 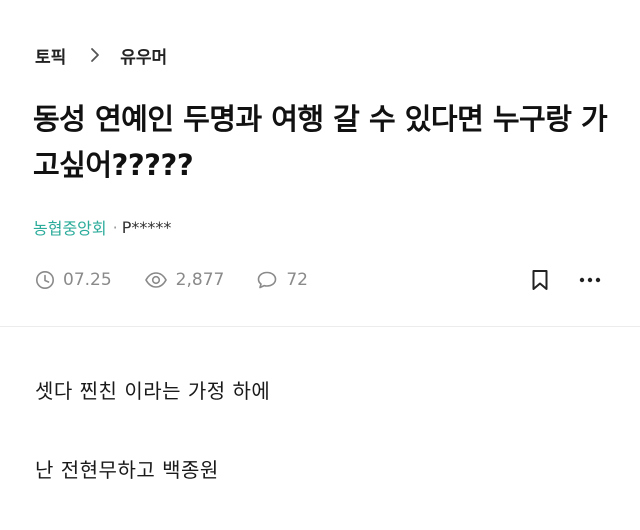 What do you see at coordinates (153, 391) in the screenshot?
I see `post-body-line: 셋다 찐친 이라는 가정 하에` at bounding box center [153, 391].